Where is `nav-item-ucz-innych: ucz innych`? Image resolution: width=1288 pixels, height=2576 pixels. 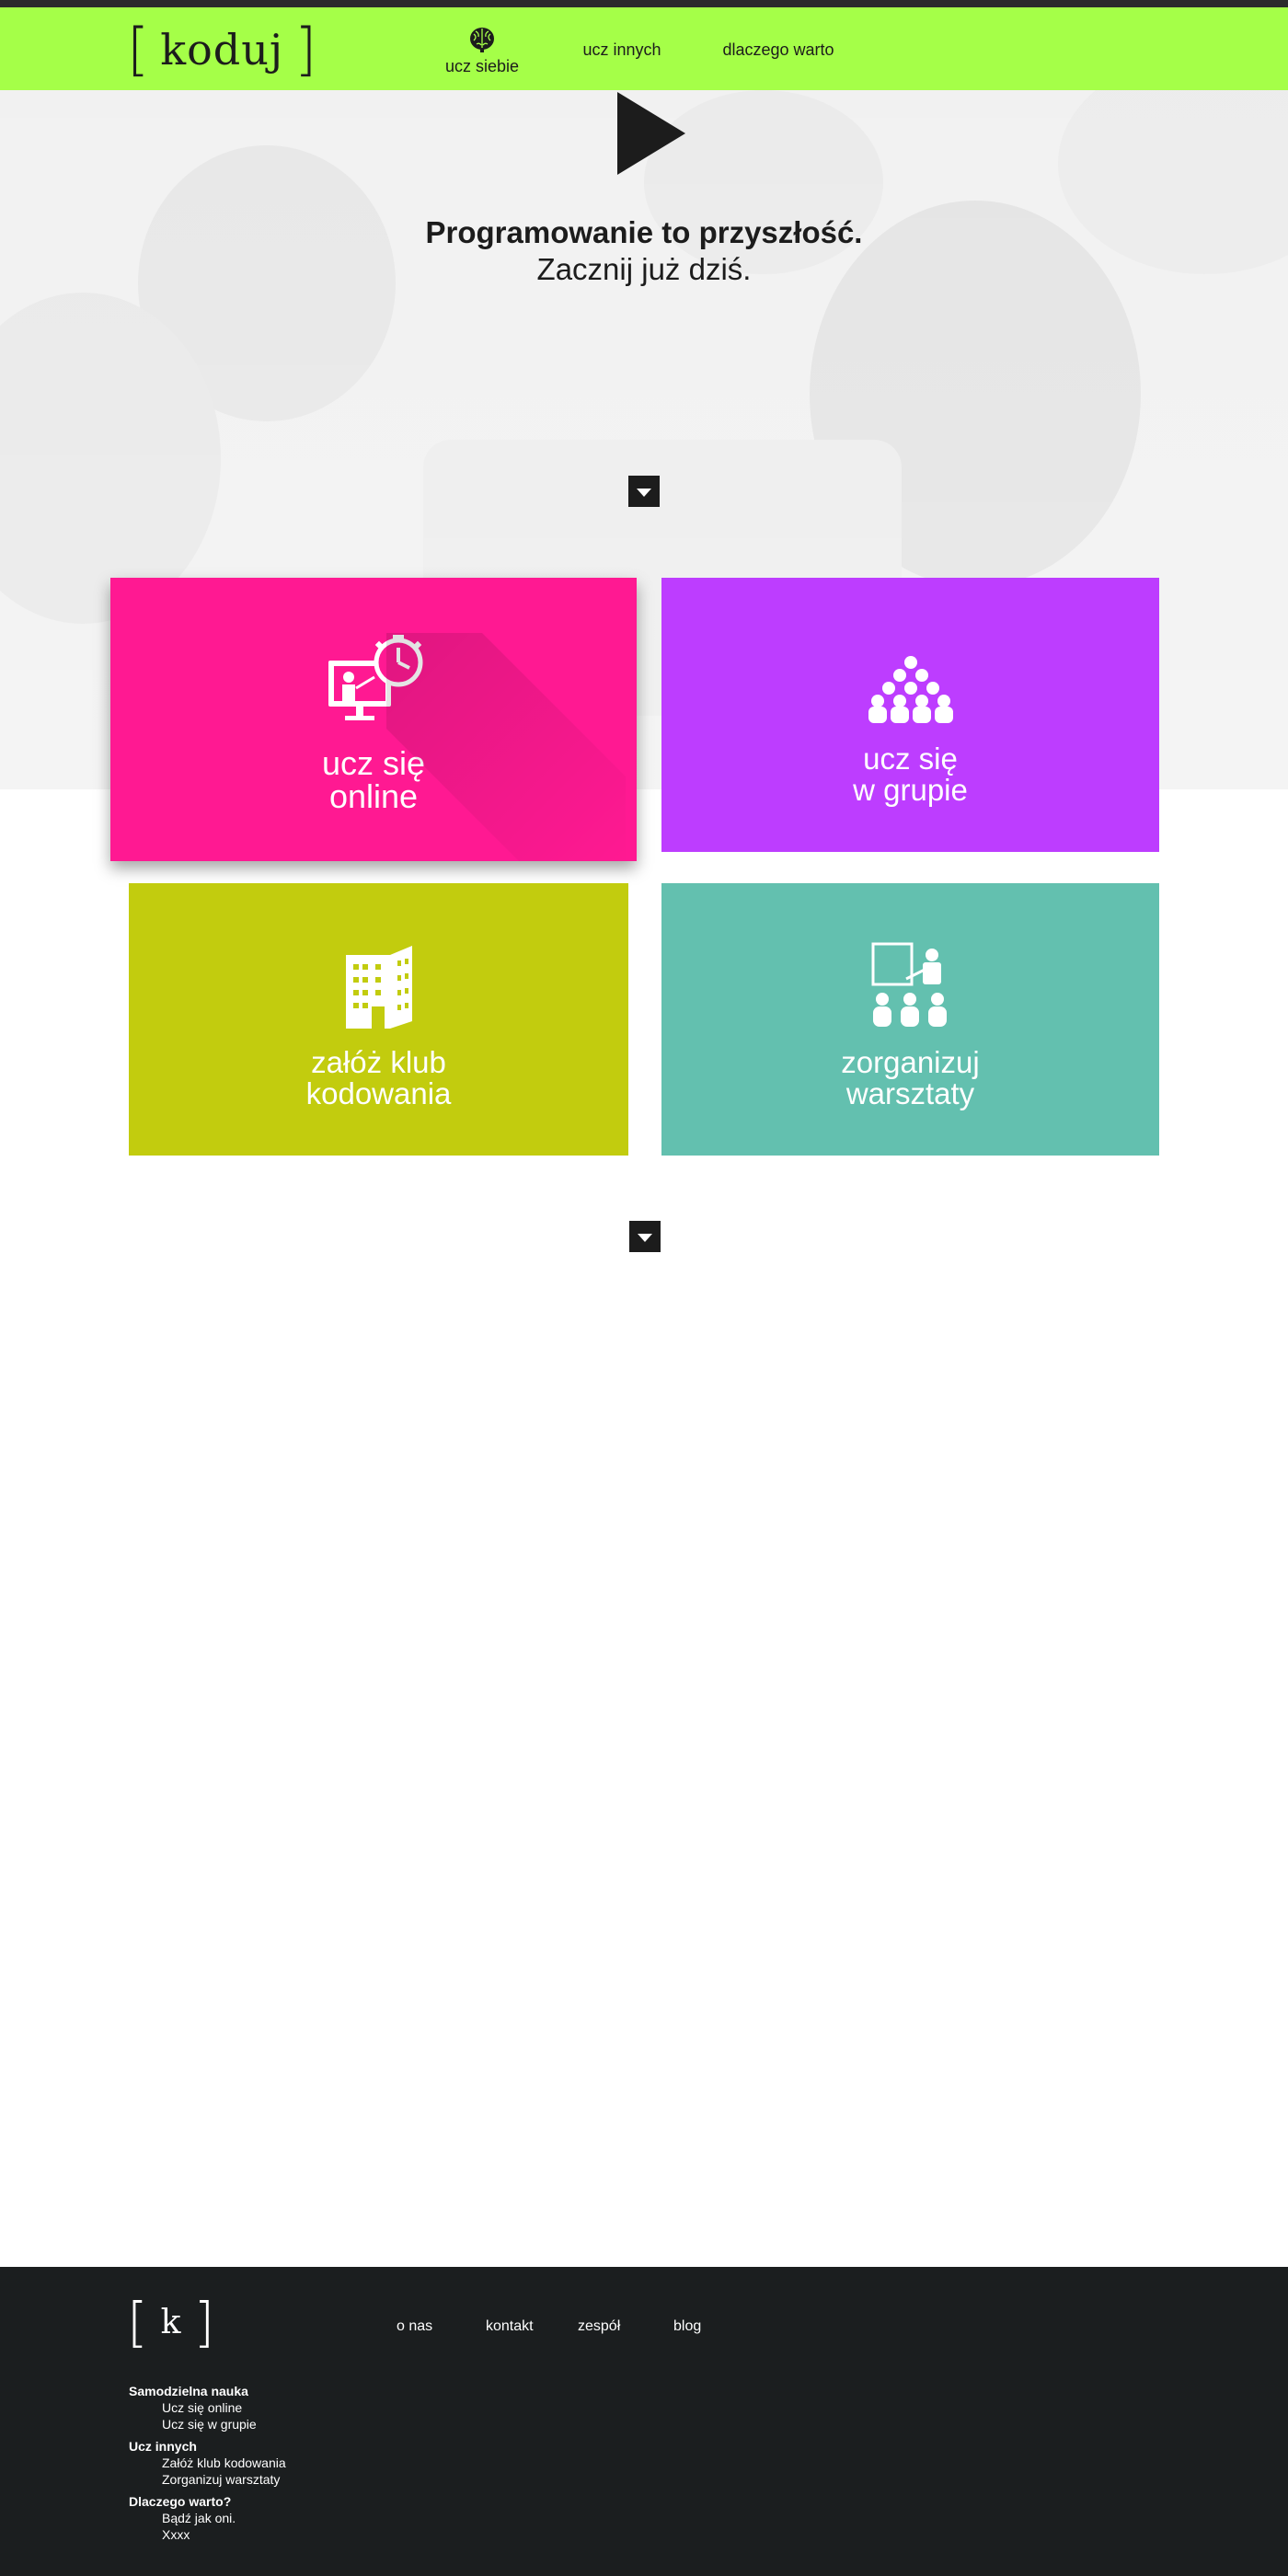 nav-item-ucz-innych: ucz innych is located at coordinates (622, 48).